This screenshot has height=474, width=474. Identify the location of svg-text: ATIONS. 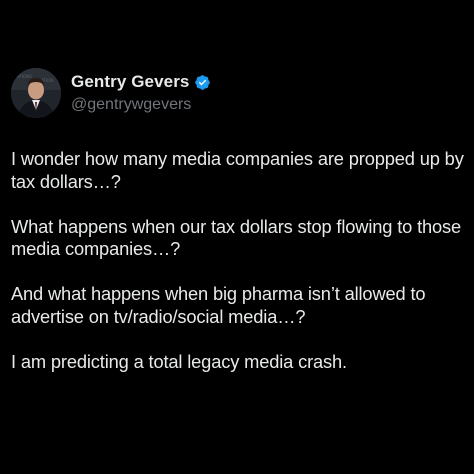
(24, 76).